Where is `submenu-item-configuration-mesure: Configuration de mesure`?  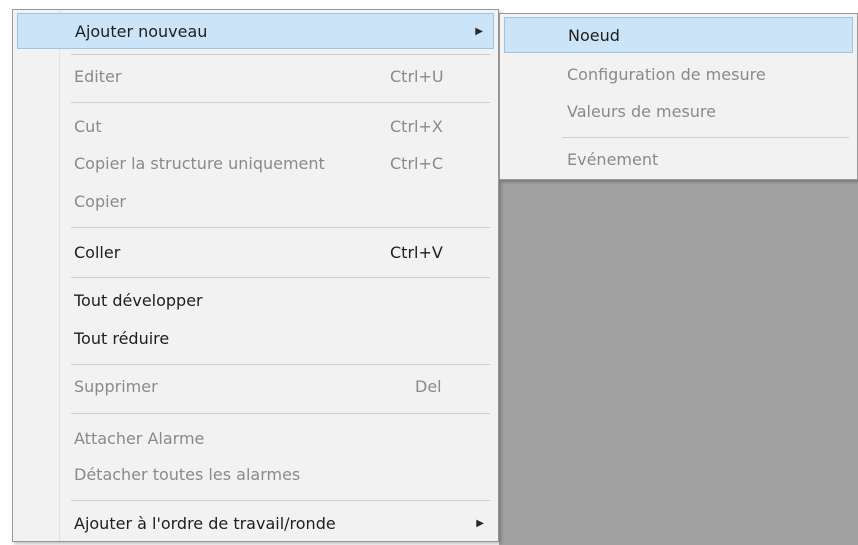 submenu-item-configuration-mesure: Configuration de mesure is located at coordinates (678, 74).